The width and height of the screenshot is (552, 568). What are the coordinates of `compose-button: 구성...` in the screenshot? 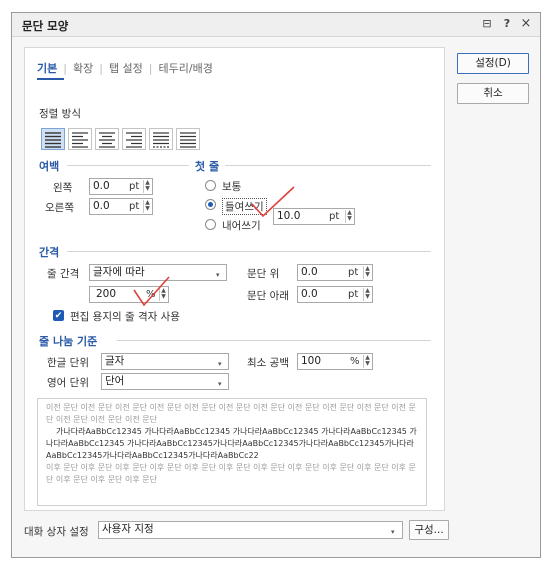 It's located at (429, 530).